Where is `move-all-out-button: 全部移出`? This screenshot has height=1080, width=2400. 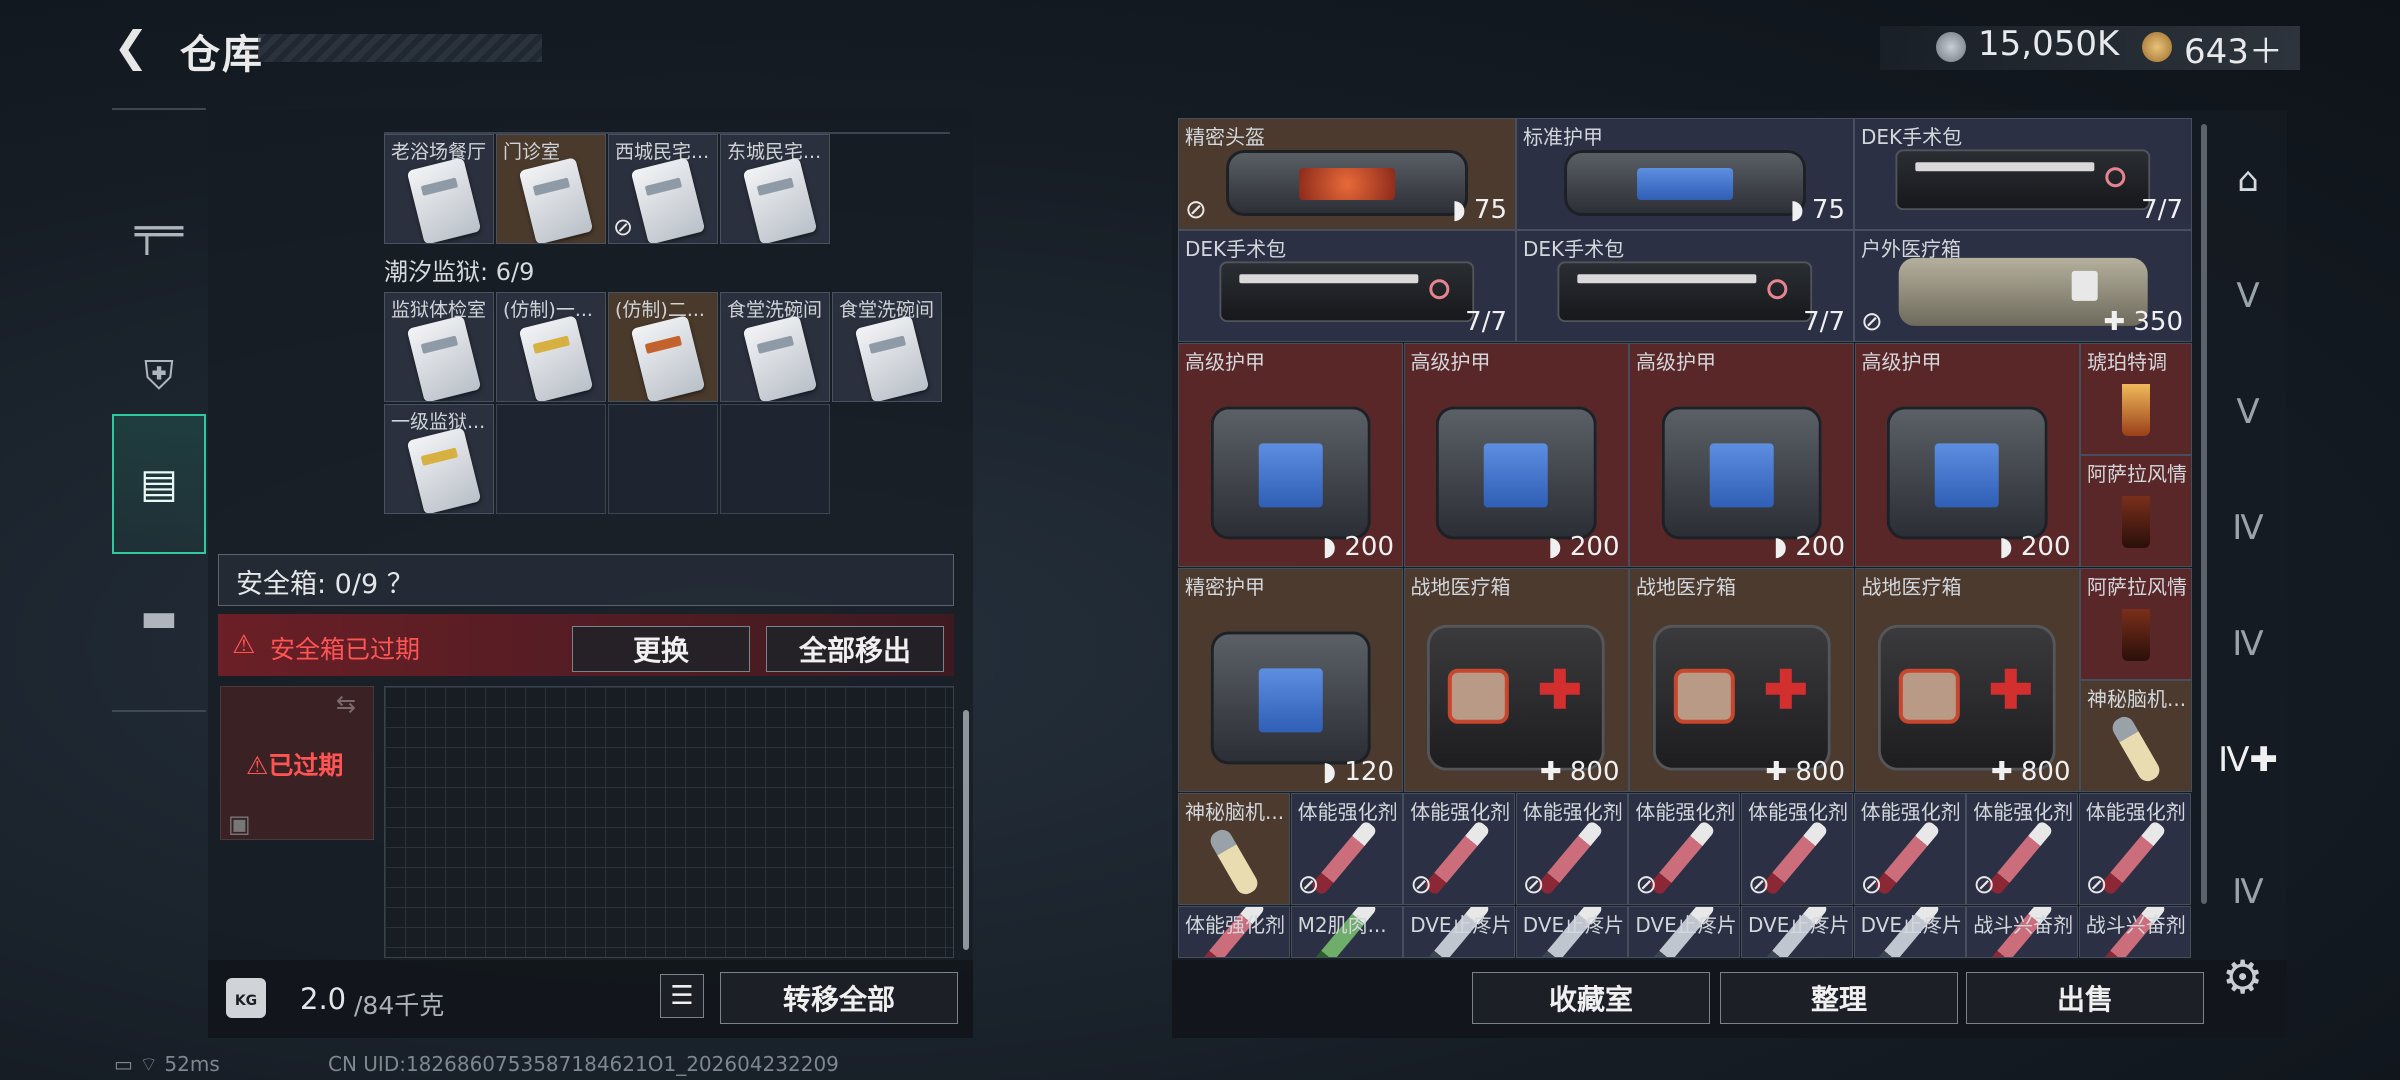
move-all-out-button: 全部移出 is located at coordinates (855, 649).